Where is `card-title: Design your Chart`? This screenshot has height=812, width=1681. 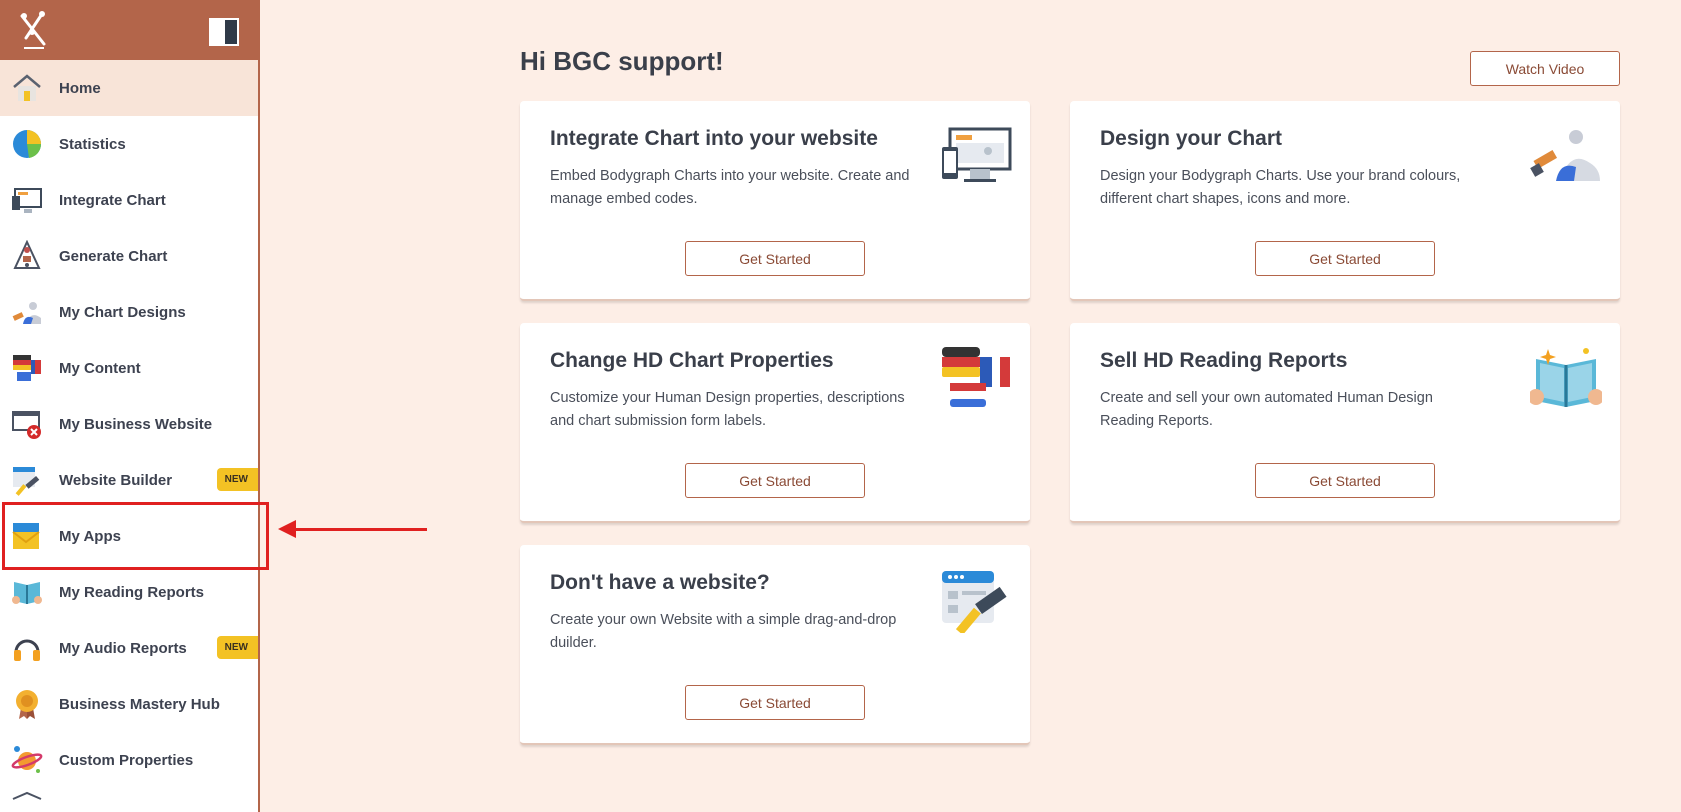
card-title: Design your Chart is located at coordinates (1191, 138).